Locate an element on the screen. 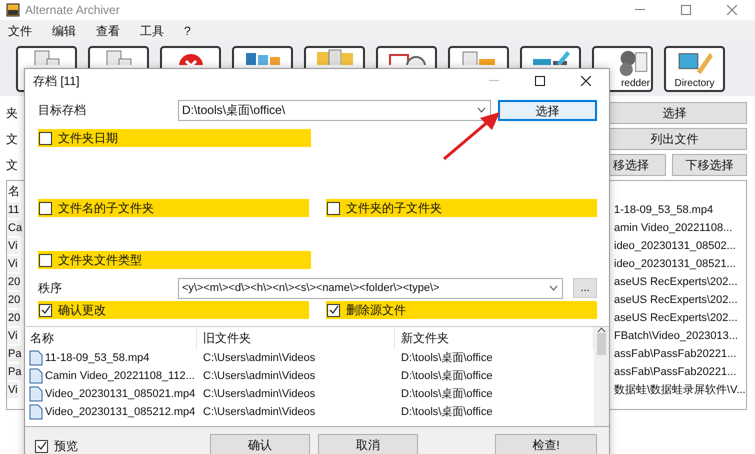  table-cell-text: 11-18-09_53_58.mp4 is located at coordinates (97, 358).